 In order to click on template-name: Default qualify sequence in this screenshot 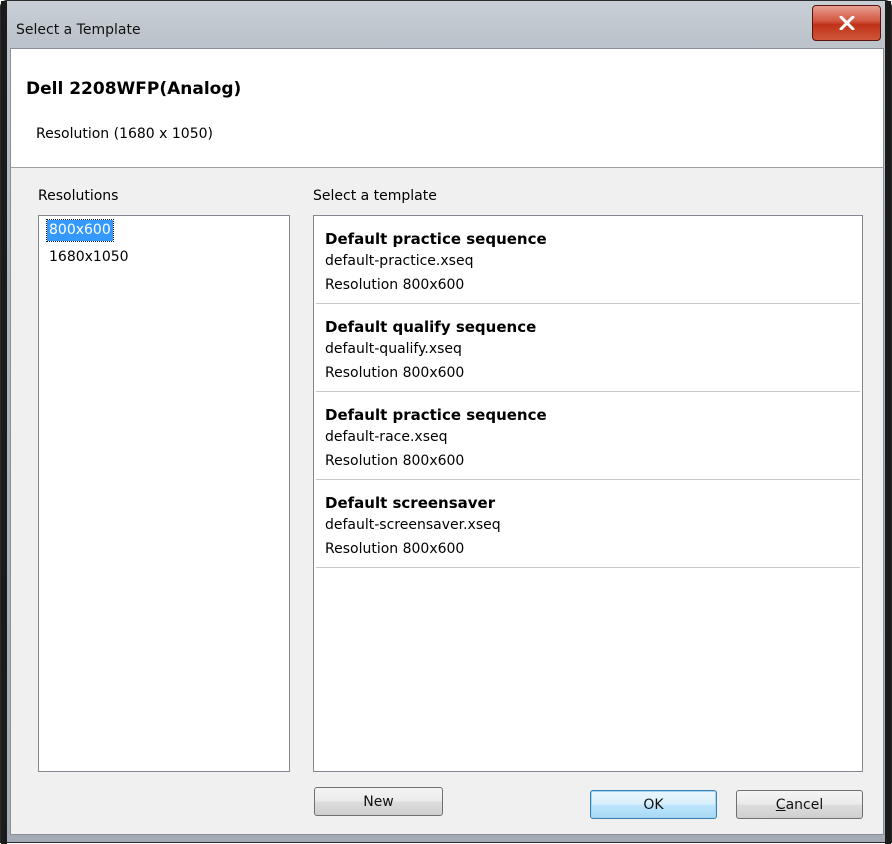, I will do `click(431, 327)`.